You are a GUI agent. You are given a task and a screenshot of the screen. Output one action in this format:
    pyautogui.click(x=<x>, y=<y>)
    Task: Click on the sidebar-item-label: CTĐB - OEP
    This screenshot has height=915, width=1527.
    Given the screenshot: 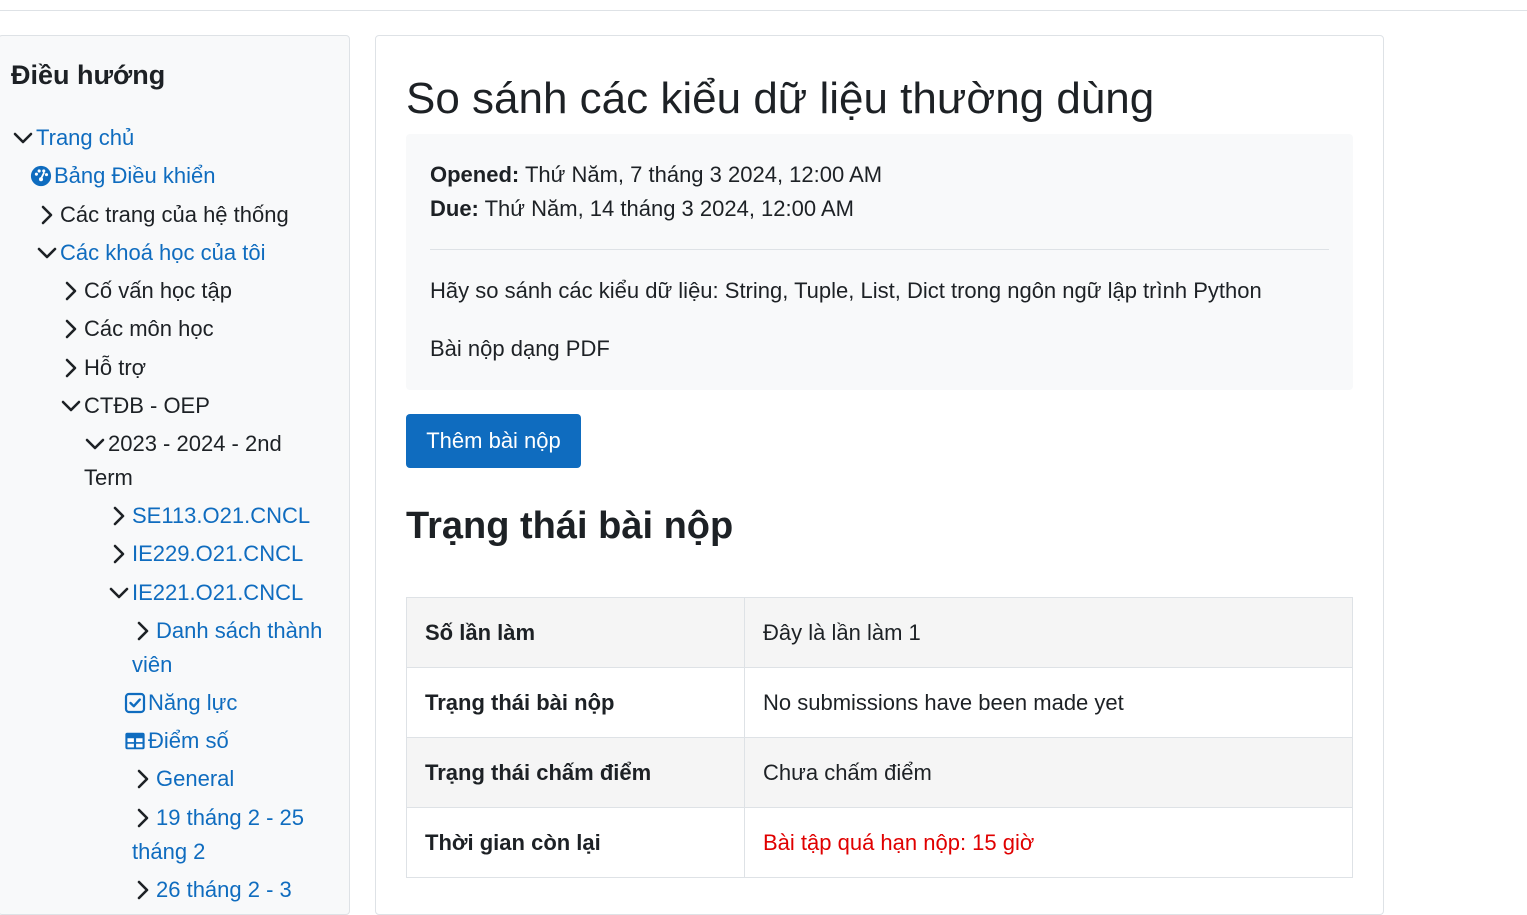 What is the action you would take?
    pyautogui.click(x=147, y=406)
    